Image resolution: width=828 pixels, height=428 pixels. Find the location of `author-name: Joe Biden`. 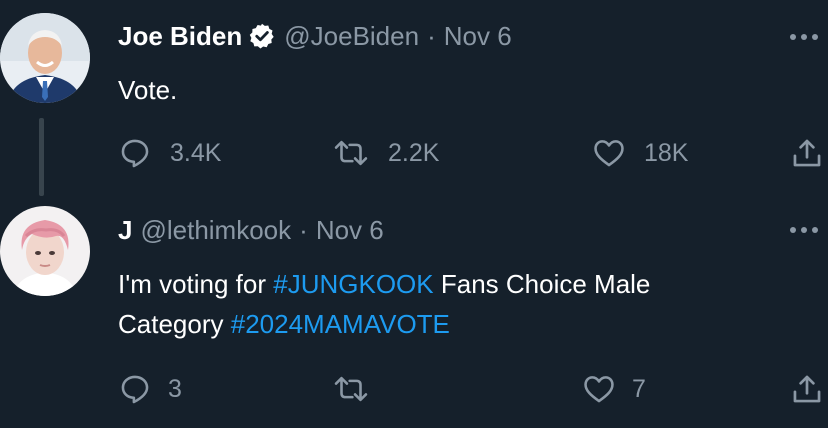

author-name: Joe Biden is located at coordinates (180, 36).